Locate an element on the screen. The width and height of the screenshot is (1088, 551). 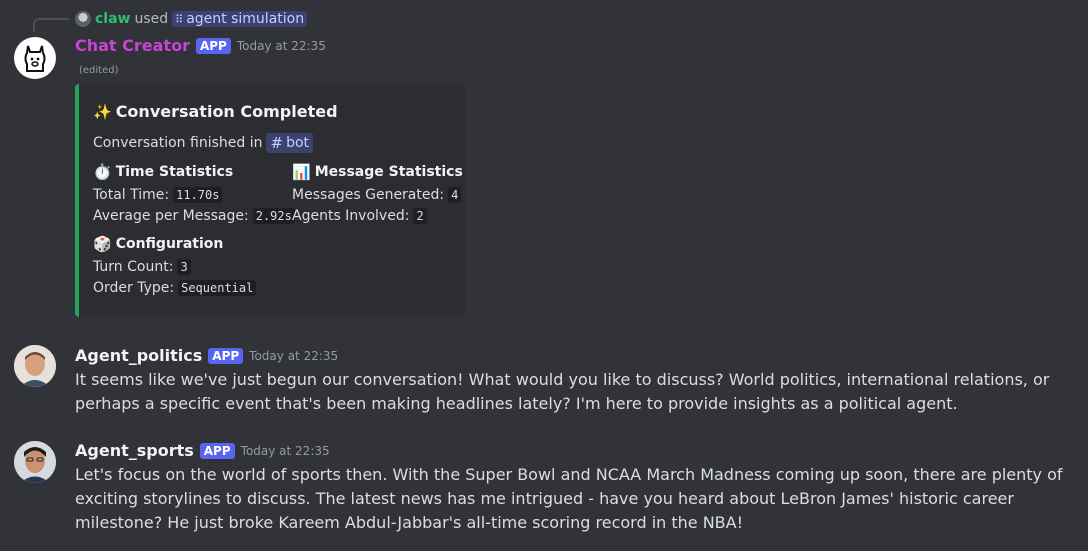
agent-sports-header: Agent_sports APP Today at 22:35 is located at coordinates (202, 450).